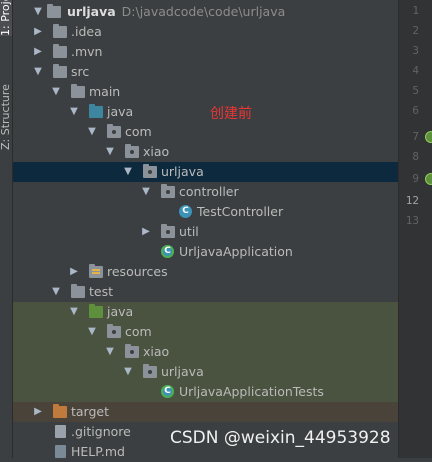 Image resolution: width=432 pixels, height=462 pixels. I want to click on tree-row-controller: ▼ controller, so click(205, 192).